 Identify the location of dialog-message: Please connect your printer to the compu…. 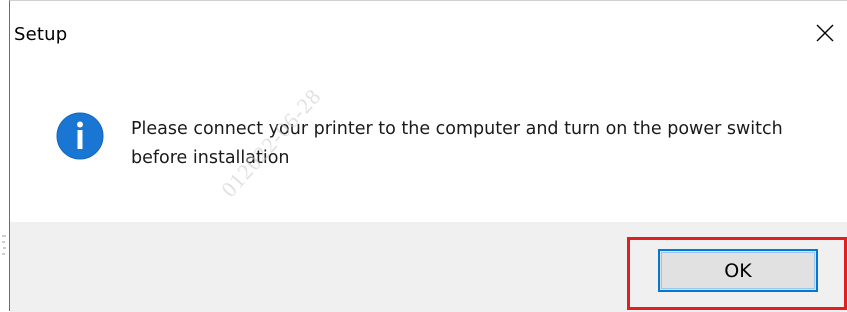
(457, 143).